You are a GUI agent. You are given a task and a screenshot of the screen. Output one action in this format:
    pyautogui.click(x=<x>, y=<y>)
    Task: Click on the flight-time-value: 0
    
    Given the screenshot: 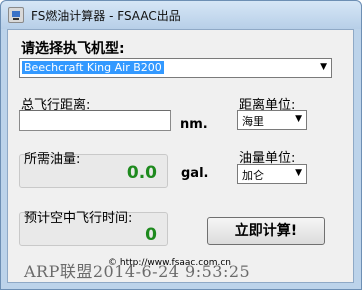 What is the action you would take?
    pyautogui.click(x=151, y=235)
    